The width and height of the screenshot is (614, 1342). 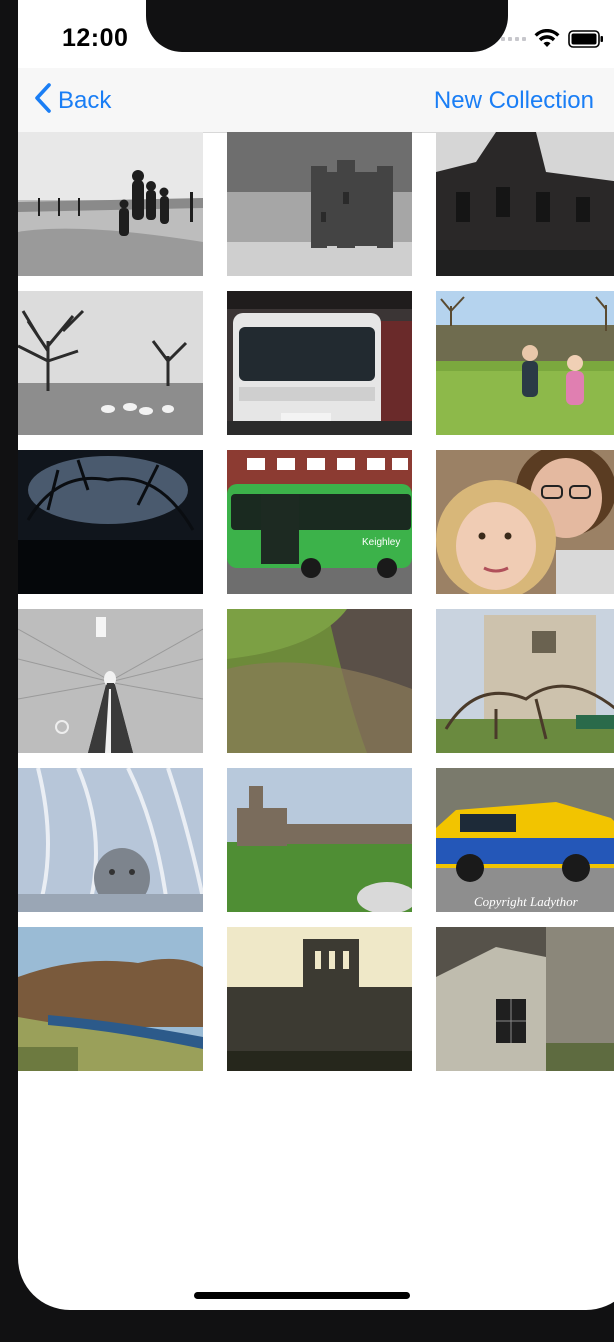 I want to click on photo-rally-car: Copyright Ladythor, so click(x=525, y=840).